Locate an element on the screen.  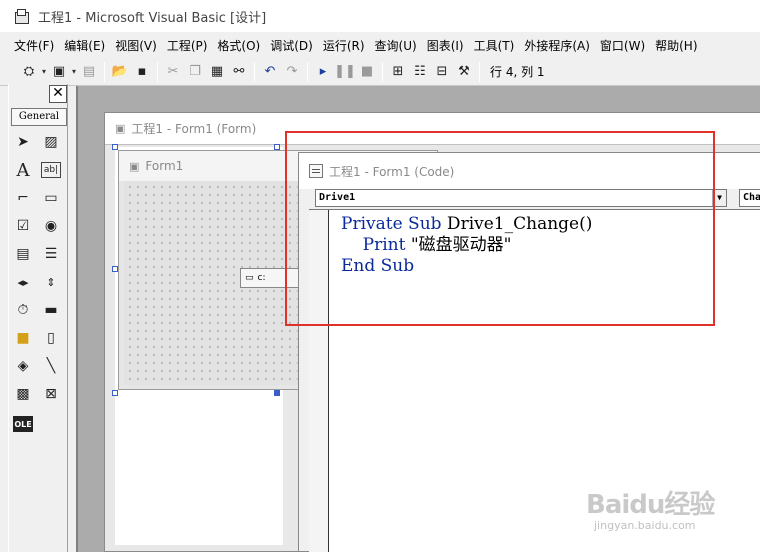
menu-editor-icon: ▤ is located at coordinates (89, 72).